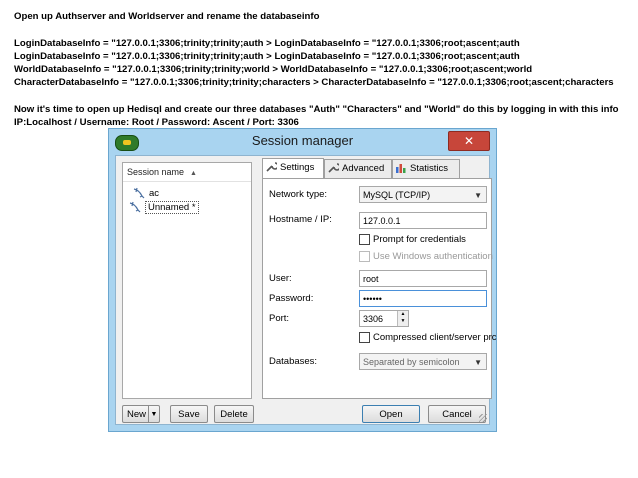 This screenshot has height=478, width=638. I want to click on tab-label: Advanced, so click(363, 168).